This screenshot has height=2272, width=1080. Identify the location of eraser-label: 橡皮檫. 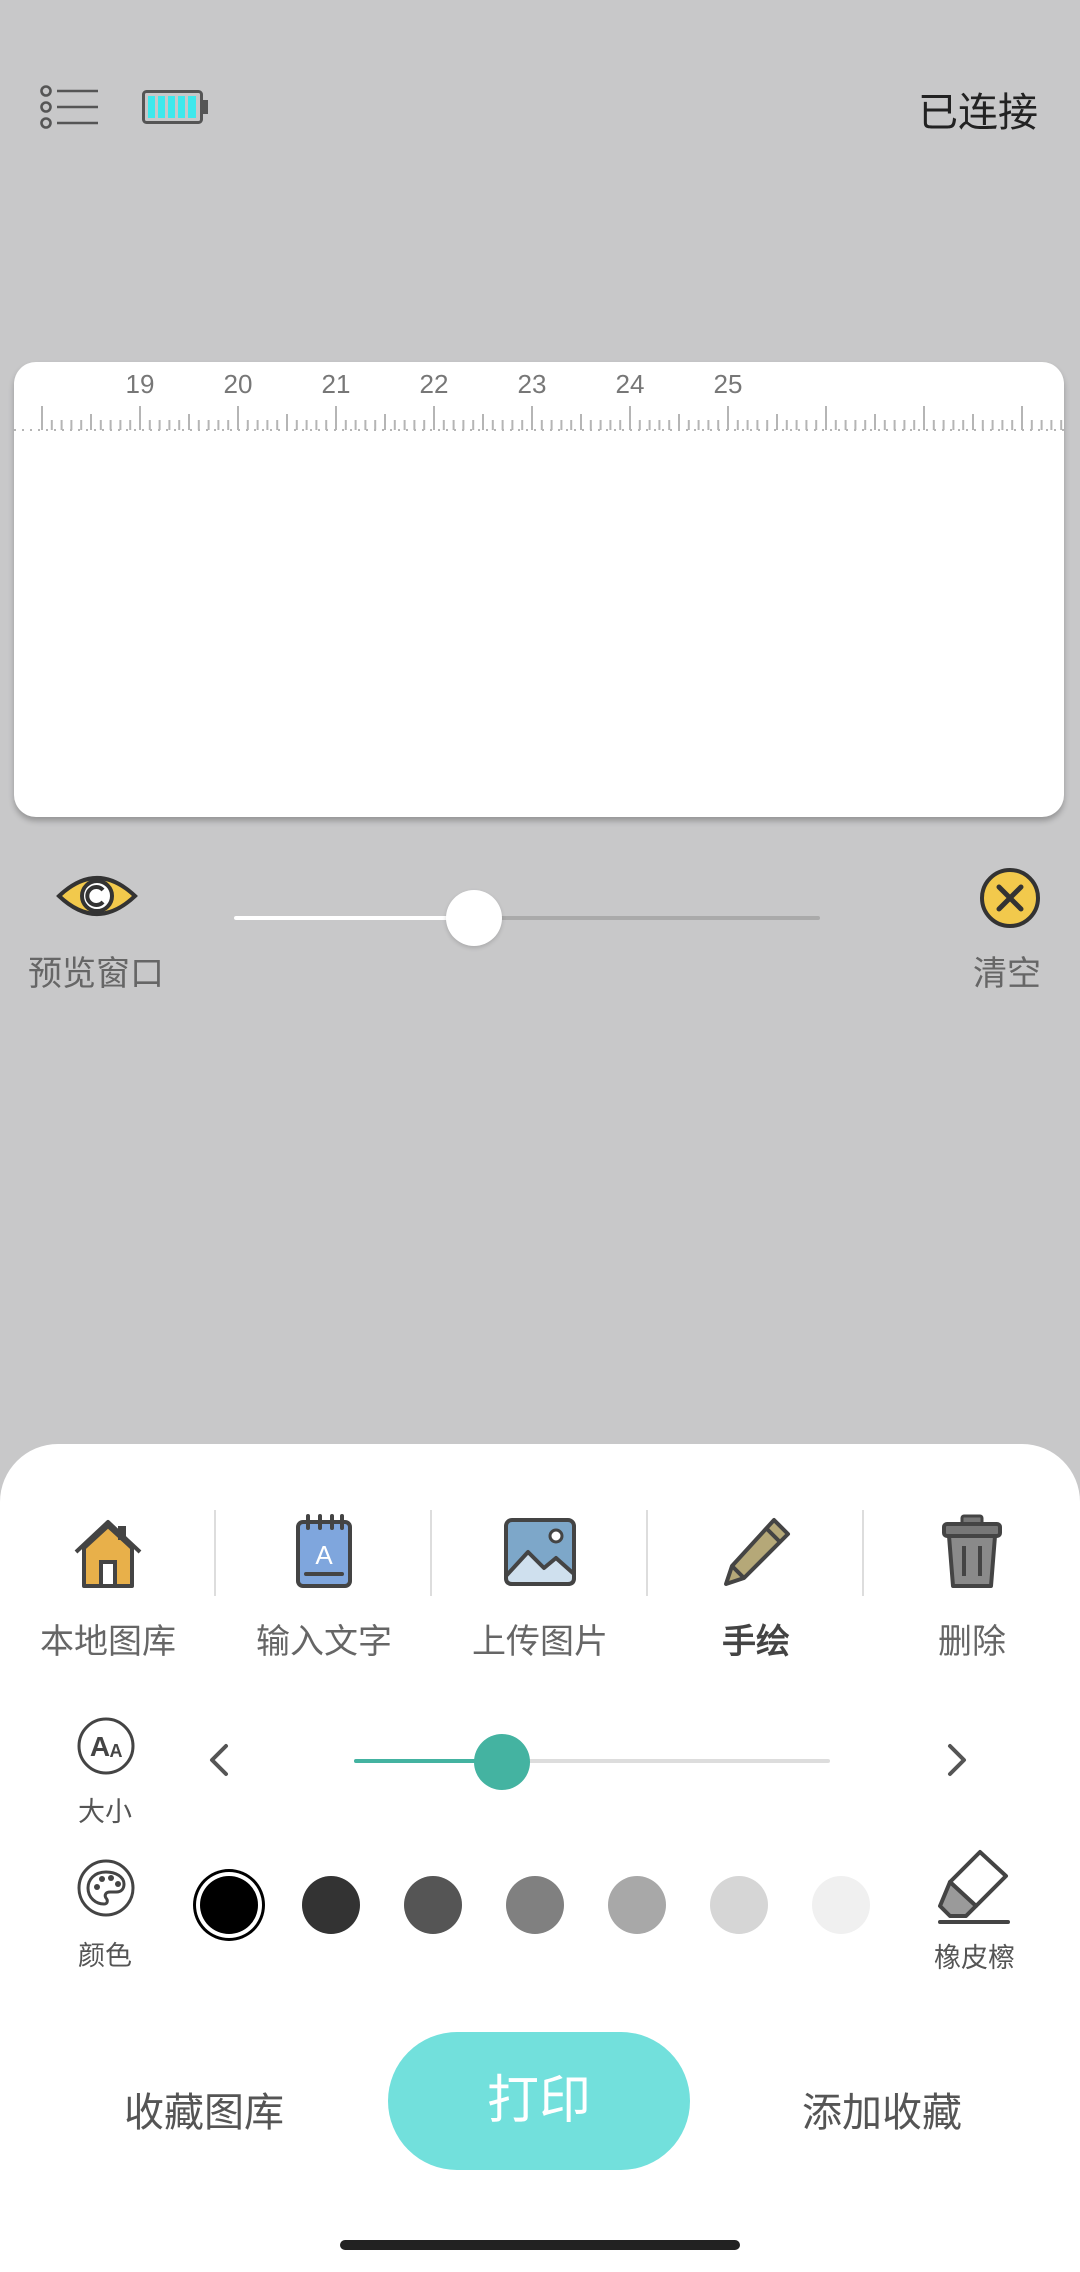
(974, 1958).